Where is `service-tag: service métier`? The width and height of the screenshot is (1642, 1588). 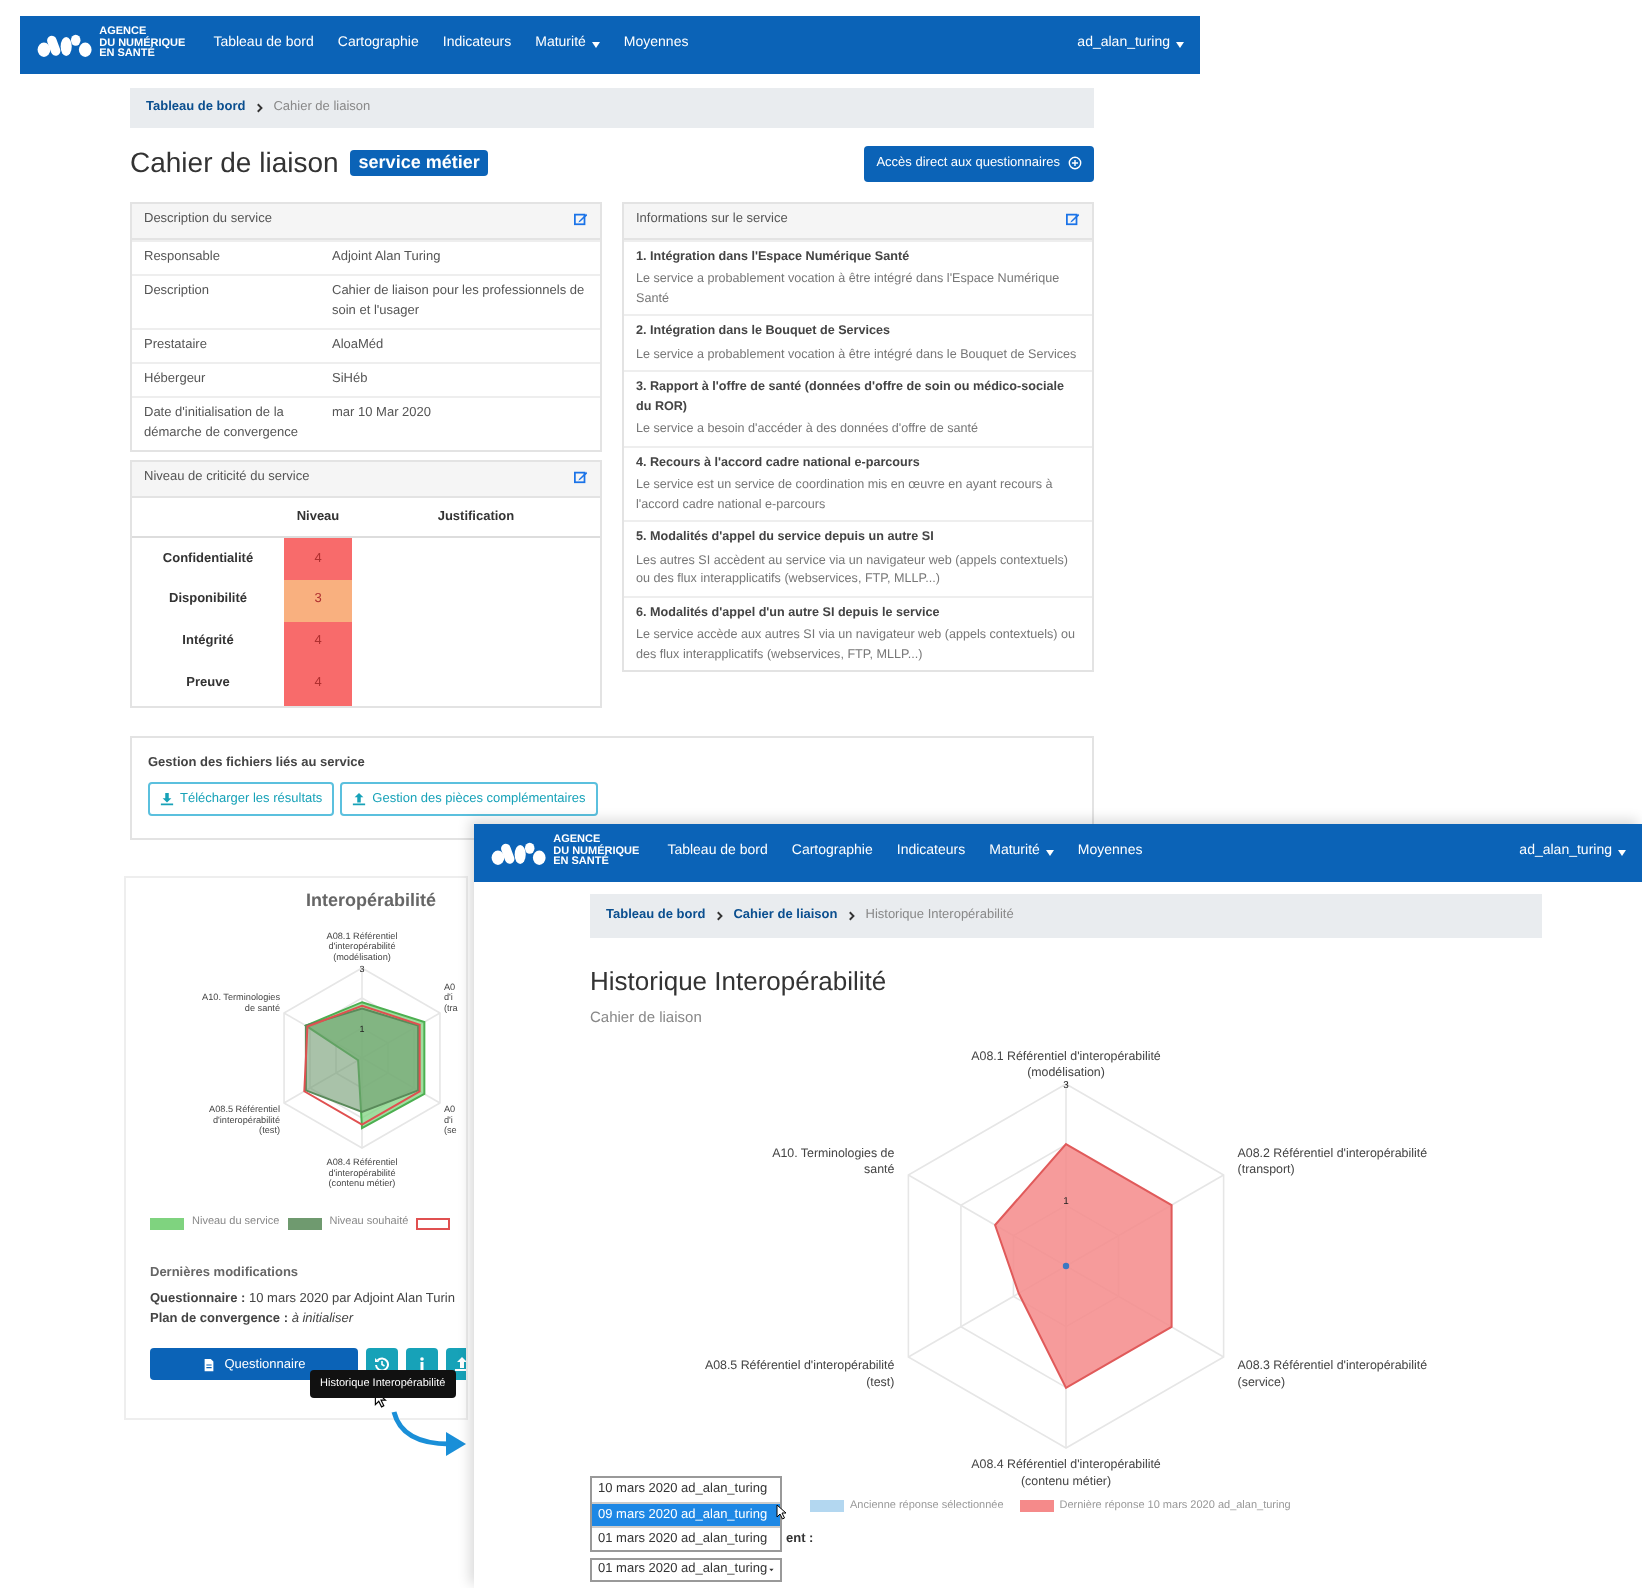
service-tag: service métier is located at coordinates (419, 163).